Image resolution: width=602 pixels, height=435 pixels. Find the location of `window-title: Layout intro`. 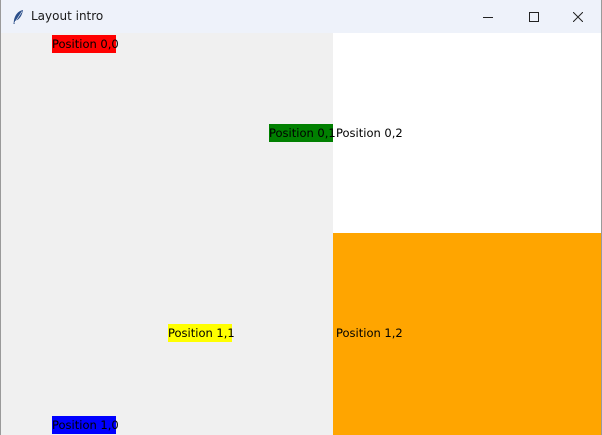

window-title: Layout intro is located at coordinates (67, 16).